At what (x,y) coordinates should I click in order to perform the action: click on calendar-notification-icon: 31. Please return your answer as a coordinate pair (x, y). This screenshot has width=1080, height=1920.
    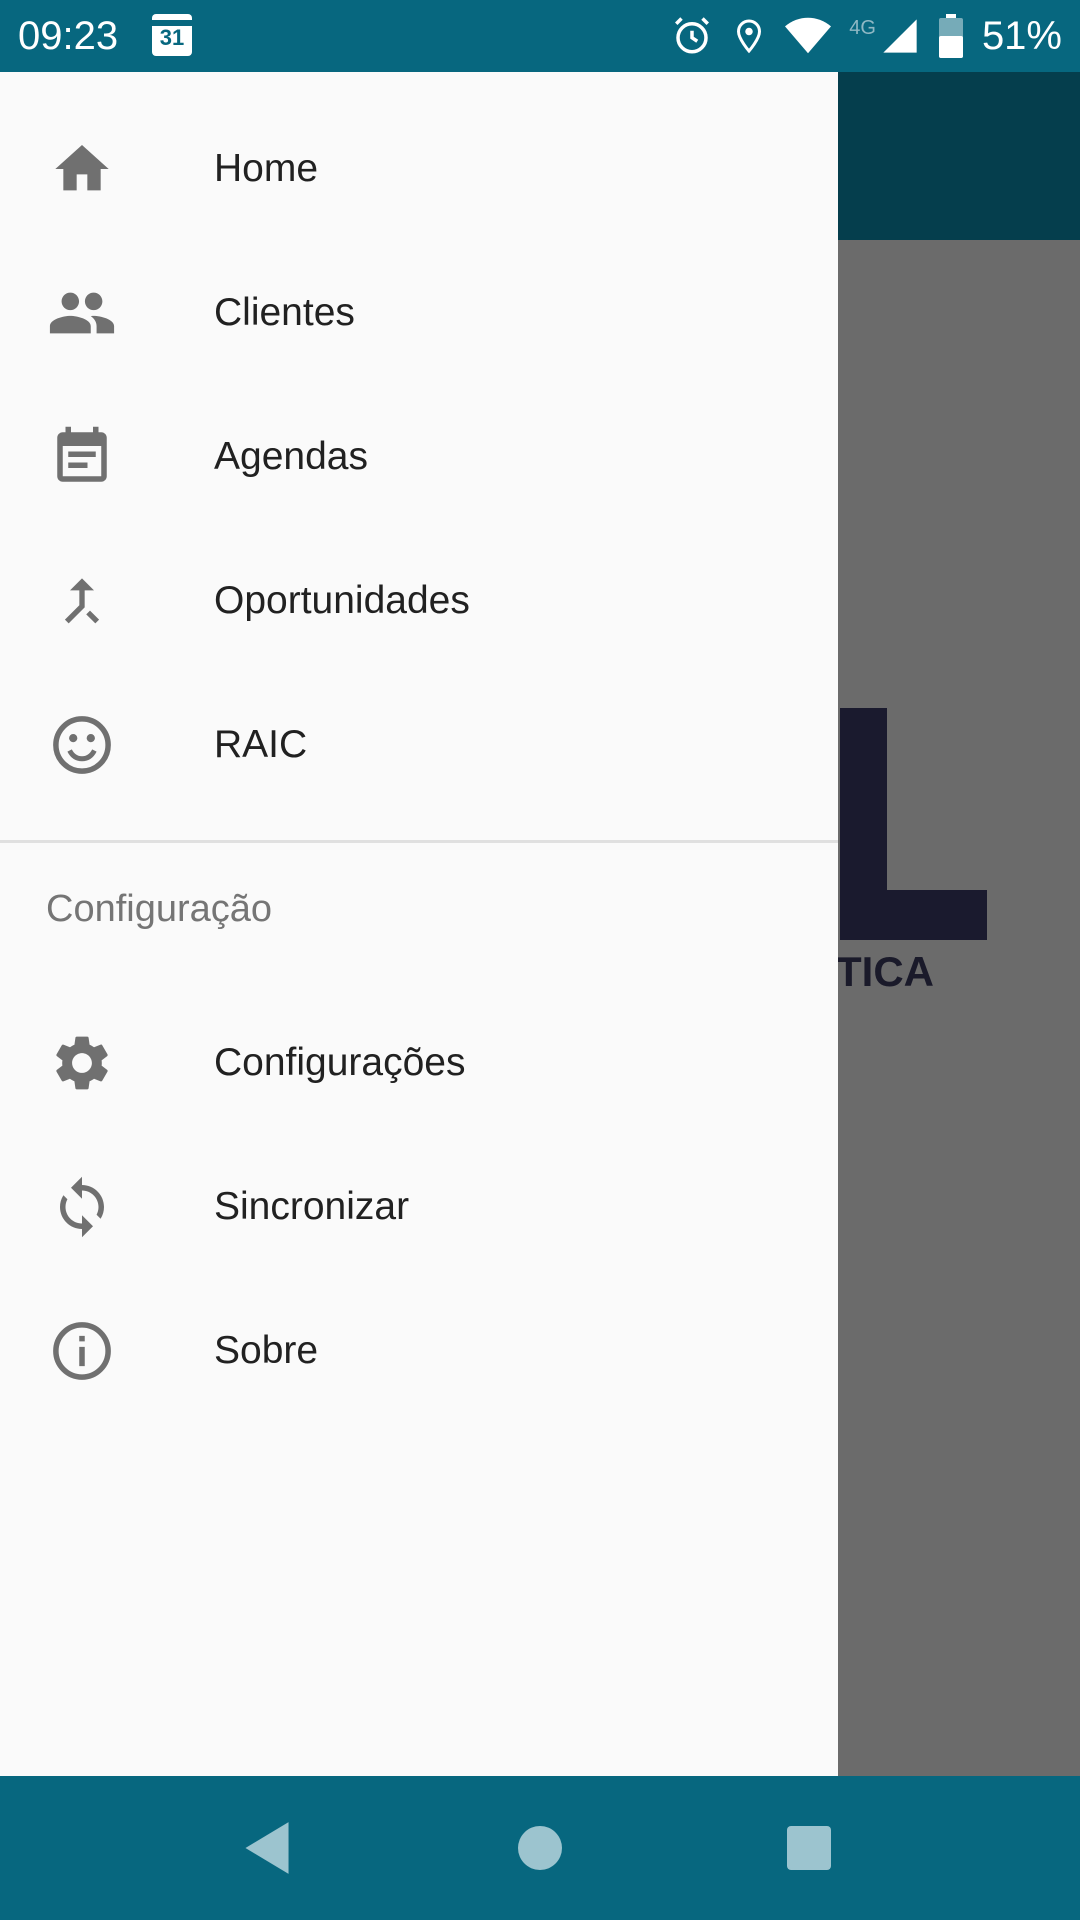
    Looking at the image, I should click on (172, 35).